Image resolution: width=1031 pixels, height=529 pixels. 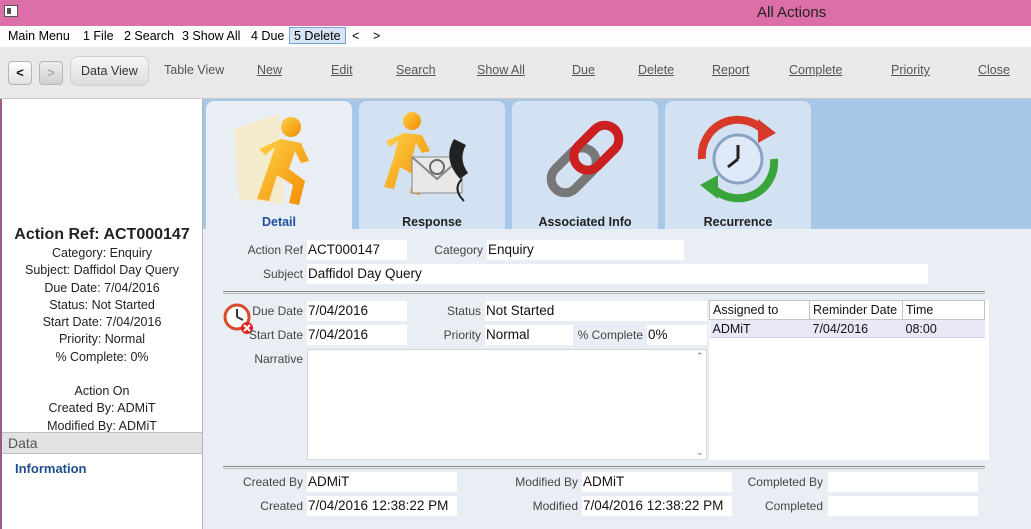 I want to click on menu-scroll-right: >, so click(x=376, y=36).